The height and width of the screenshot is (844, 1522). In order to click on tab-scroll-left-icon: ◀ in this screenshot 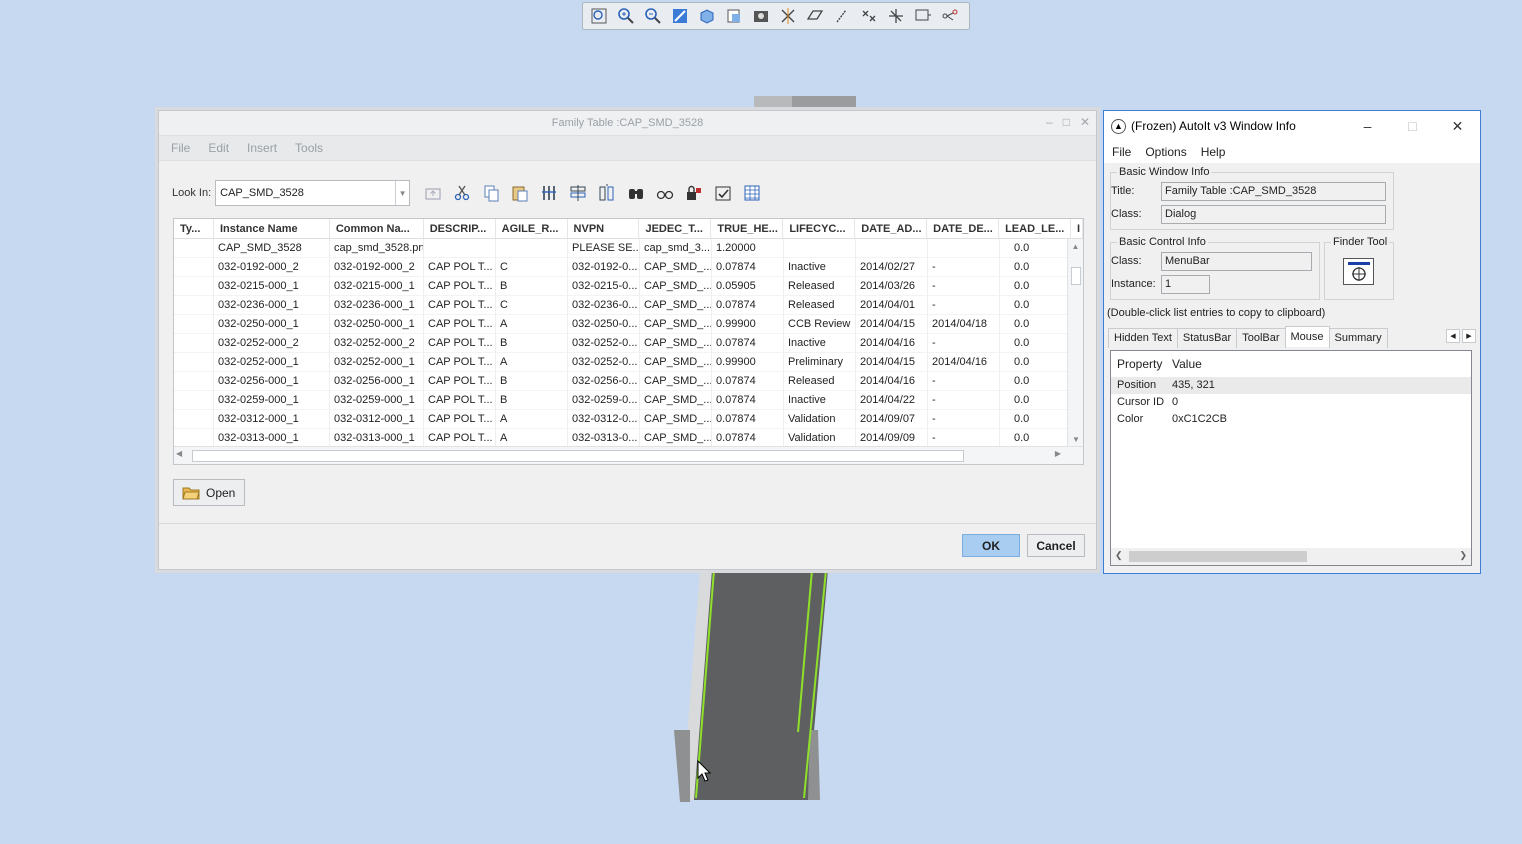, I will do `click(1453, 336)`.